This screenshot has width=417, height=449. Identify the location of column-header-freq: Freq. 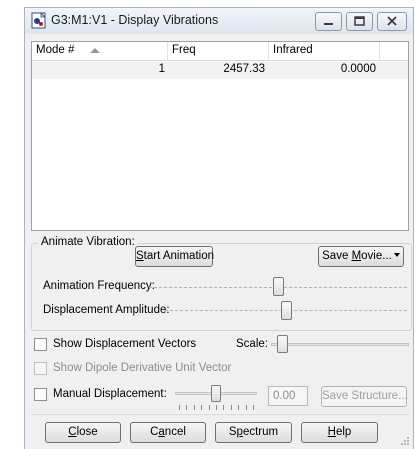
(184, 50).